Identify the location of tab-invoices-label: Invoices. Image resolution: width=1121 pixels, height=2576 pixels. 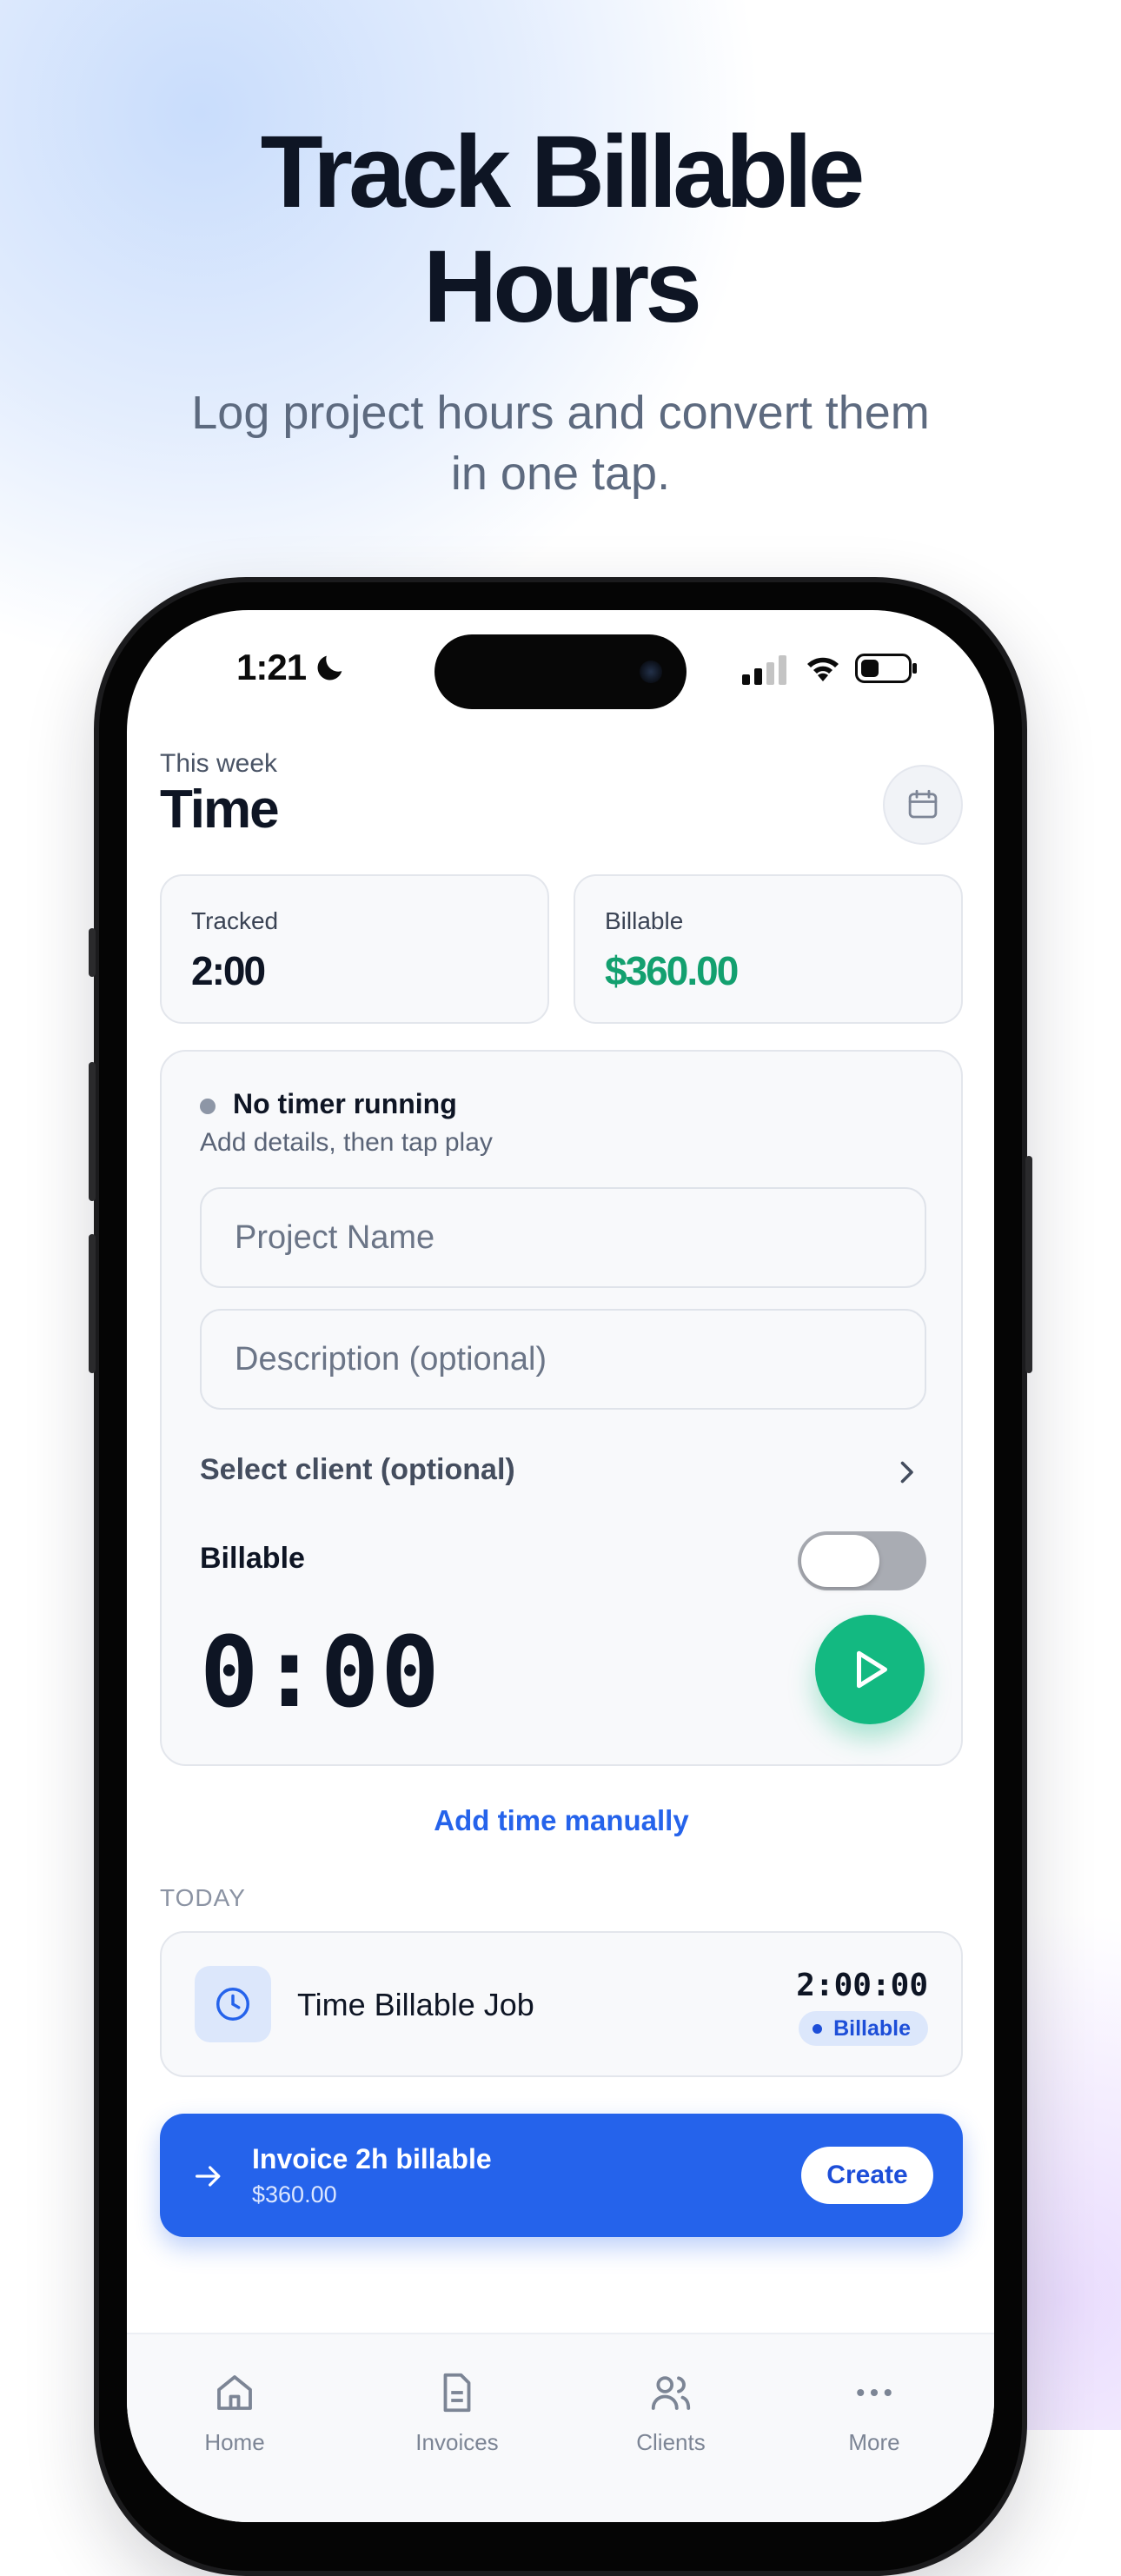
(457, 2442).